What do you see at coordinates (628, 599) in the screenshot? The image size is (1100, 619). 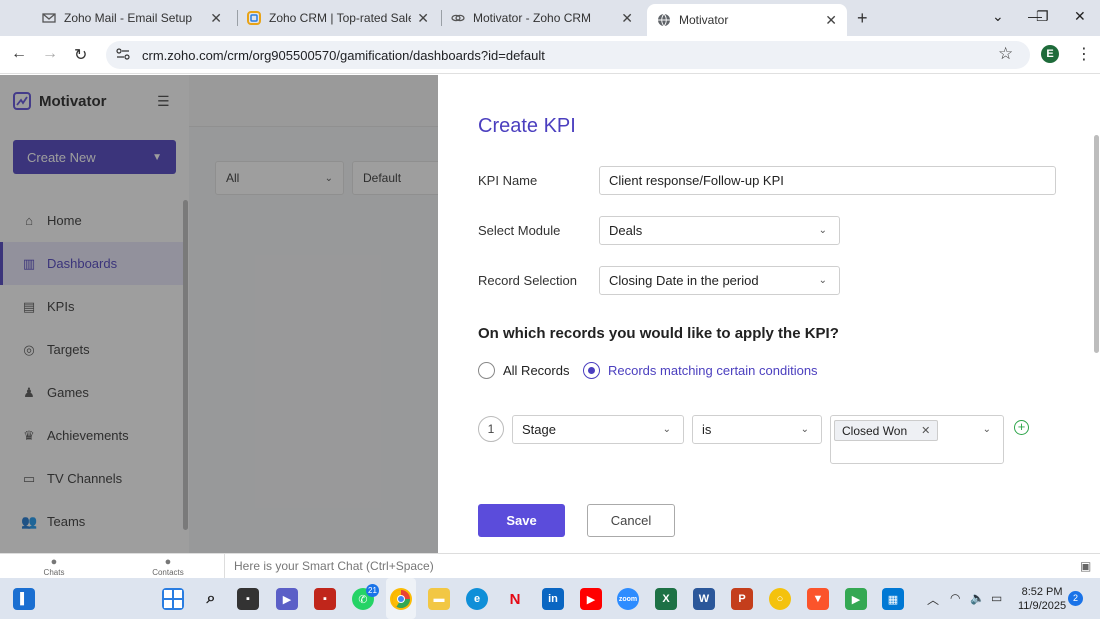 I see `zoom-icon: zoom` at bounding box center [628, 599].